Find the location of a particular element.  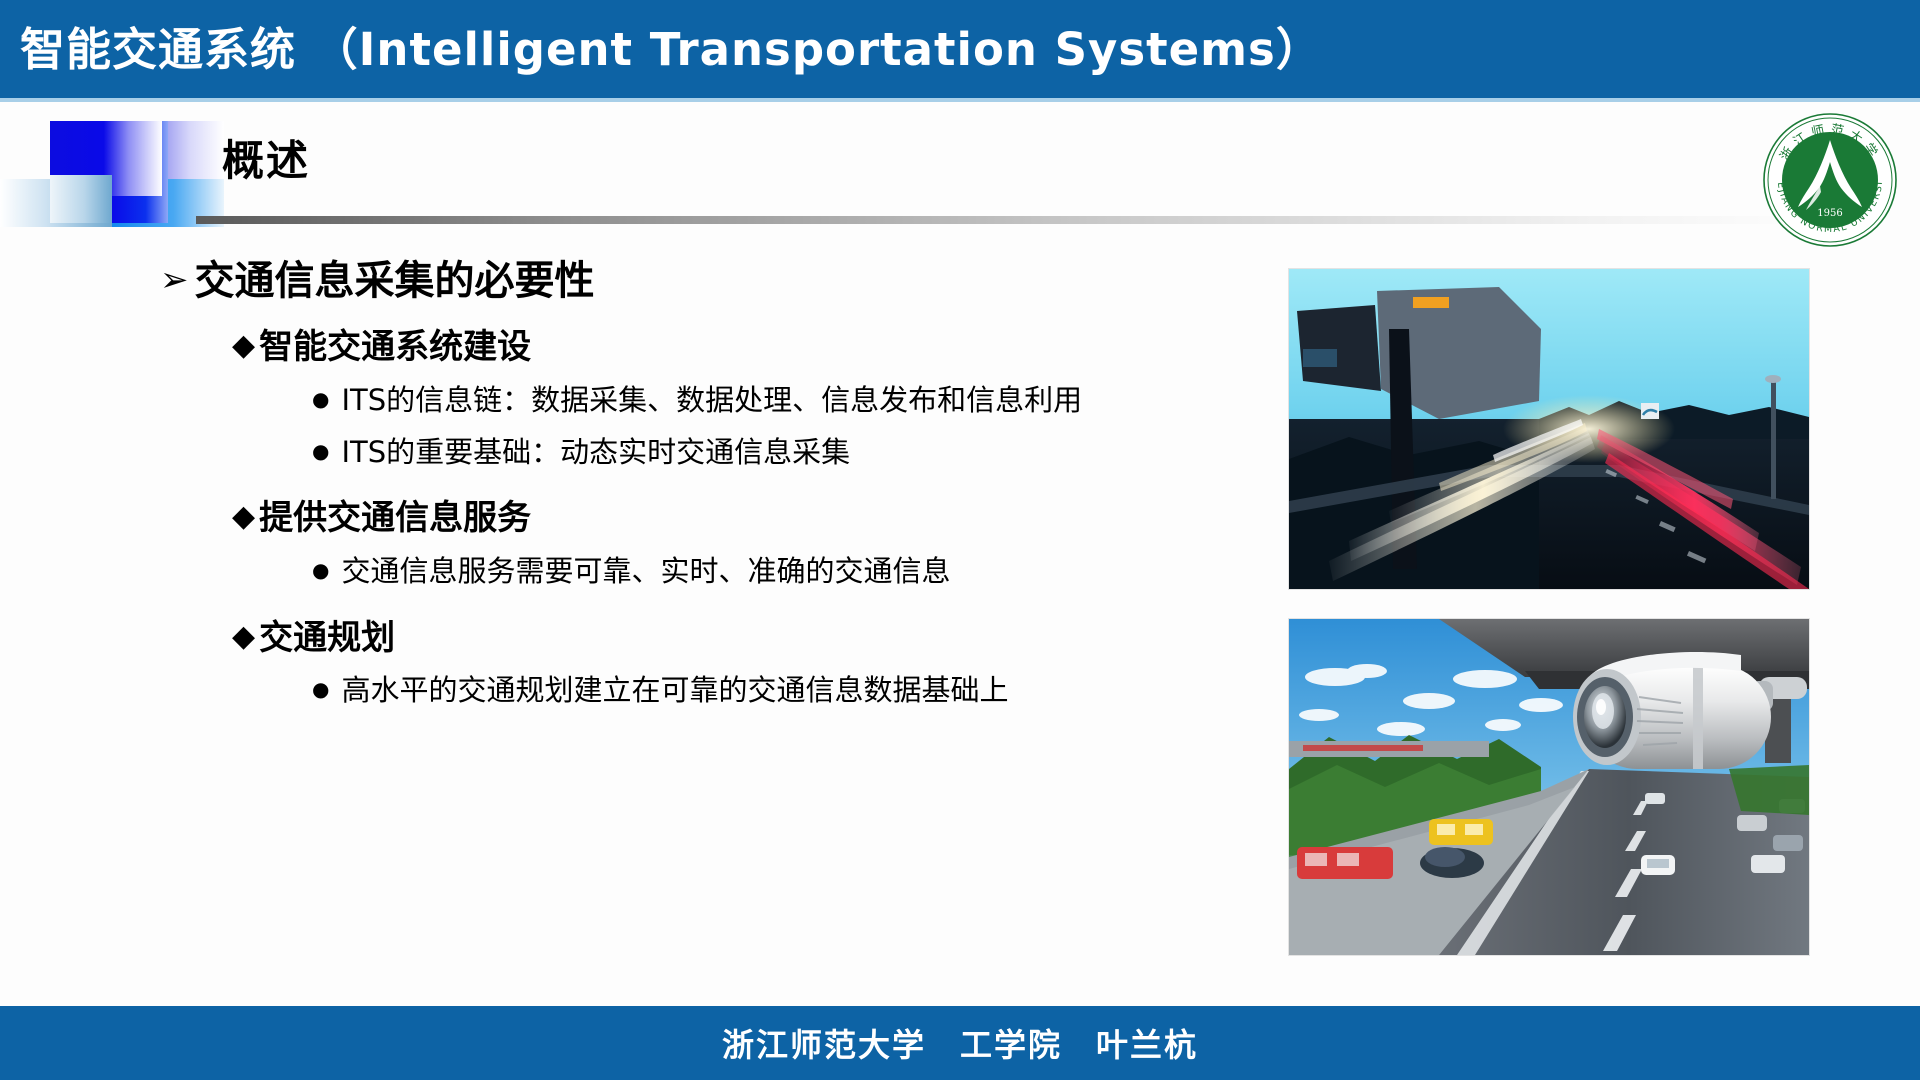

image-highway-night is located at coordinates (1549, 429).